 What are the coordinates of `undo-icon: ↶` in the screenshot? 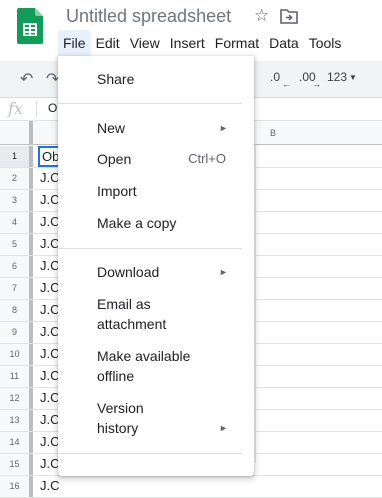 It's located at (26, 79).